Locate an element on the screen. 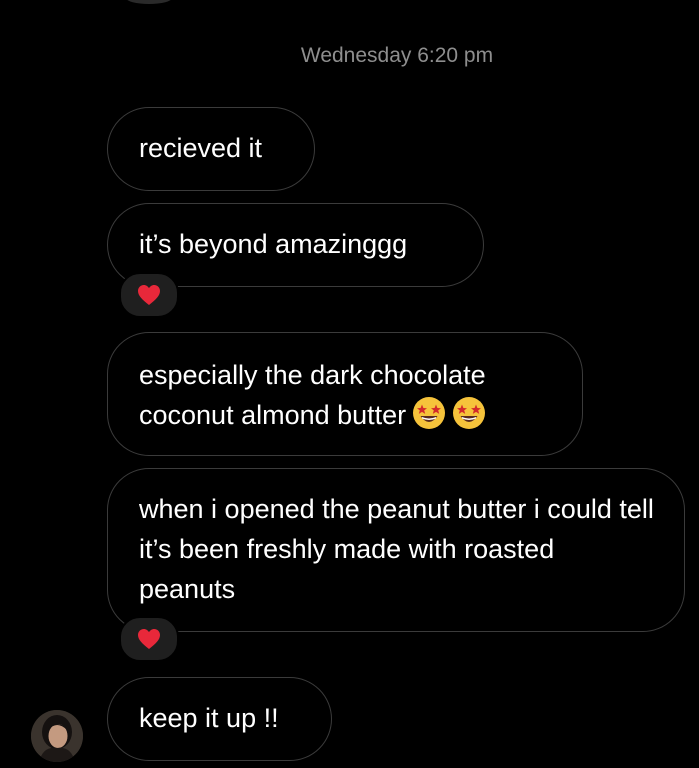  previous-message-edge is located at coordinates (149, 2).